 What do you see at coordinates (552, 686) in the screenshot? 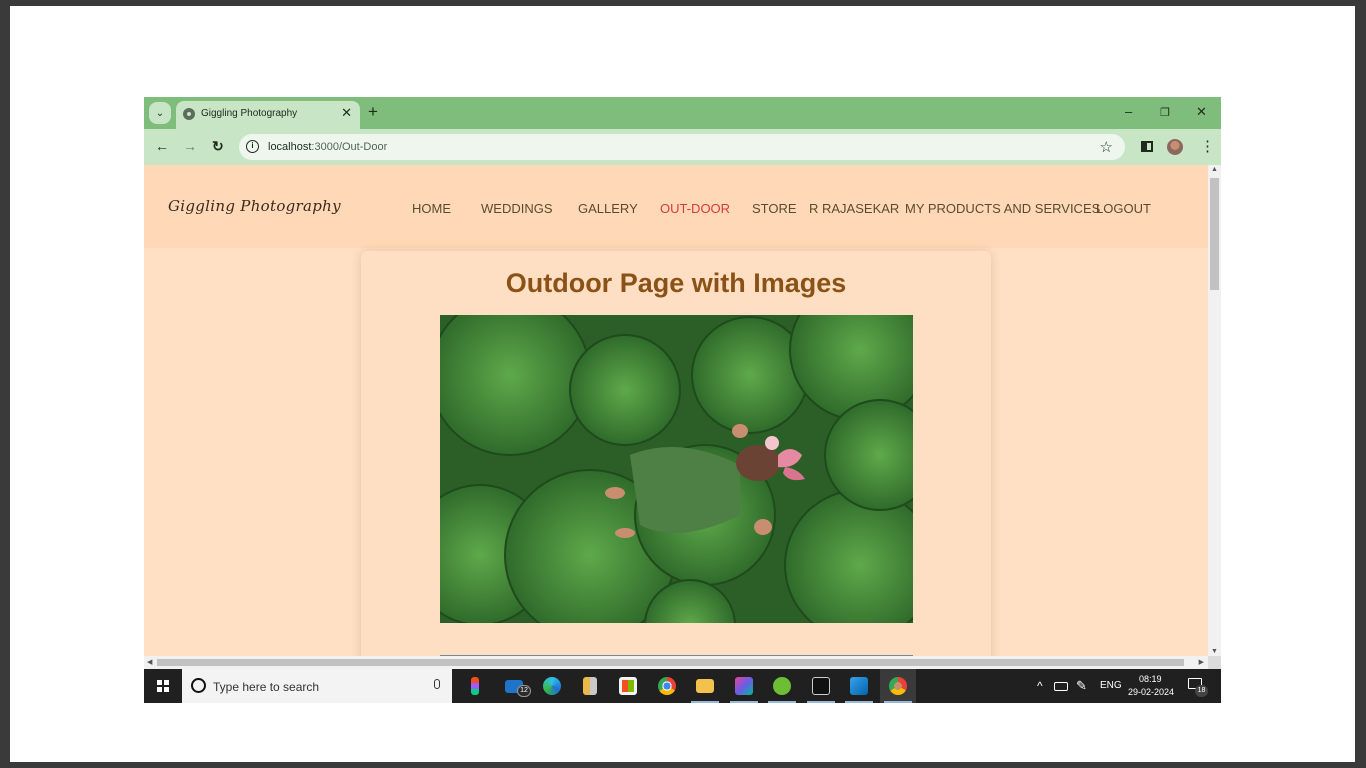
I see `edge-icon` at bounding box center [552, 686].